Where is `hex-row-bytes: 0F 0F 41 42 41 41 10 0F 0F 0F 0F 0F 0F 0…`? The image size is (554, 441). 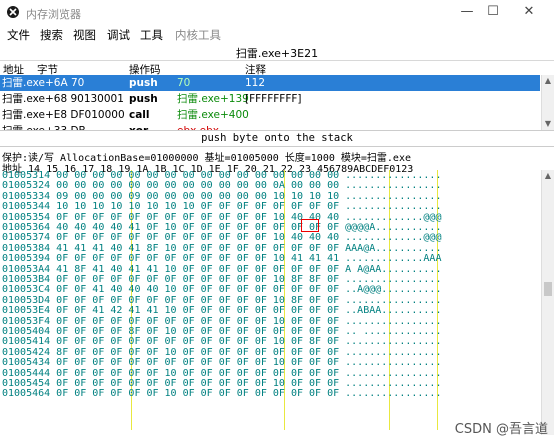
hex-row-bytes: 0F 0F 41 42 41 41 10 0F 0F 0F 0F 0F 0F 0… is located at coordinates (198, 311).